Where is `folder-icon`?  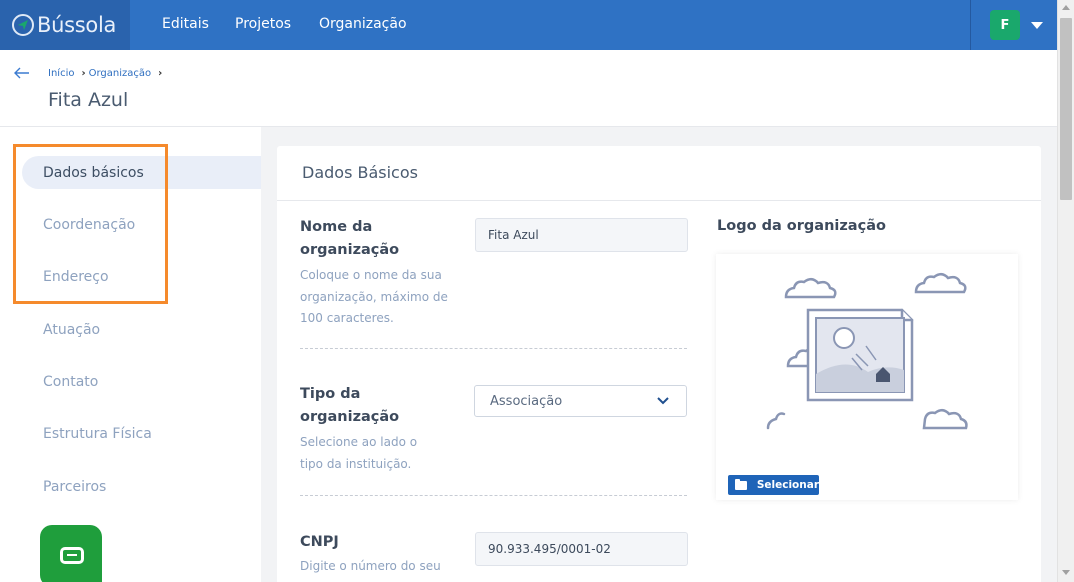 folder-icon is located at coordinates (741, 484).